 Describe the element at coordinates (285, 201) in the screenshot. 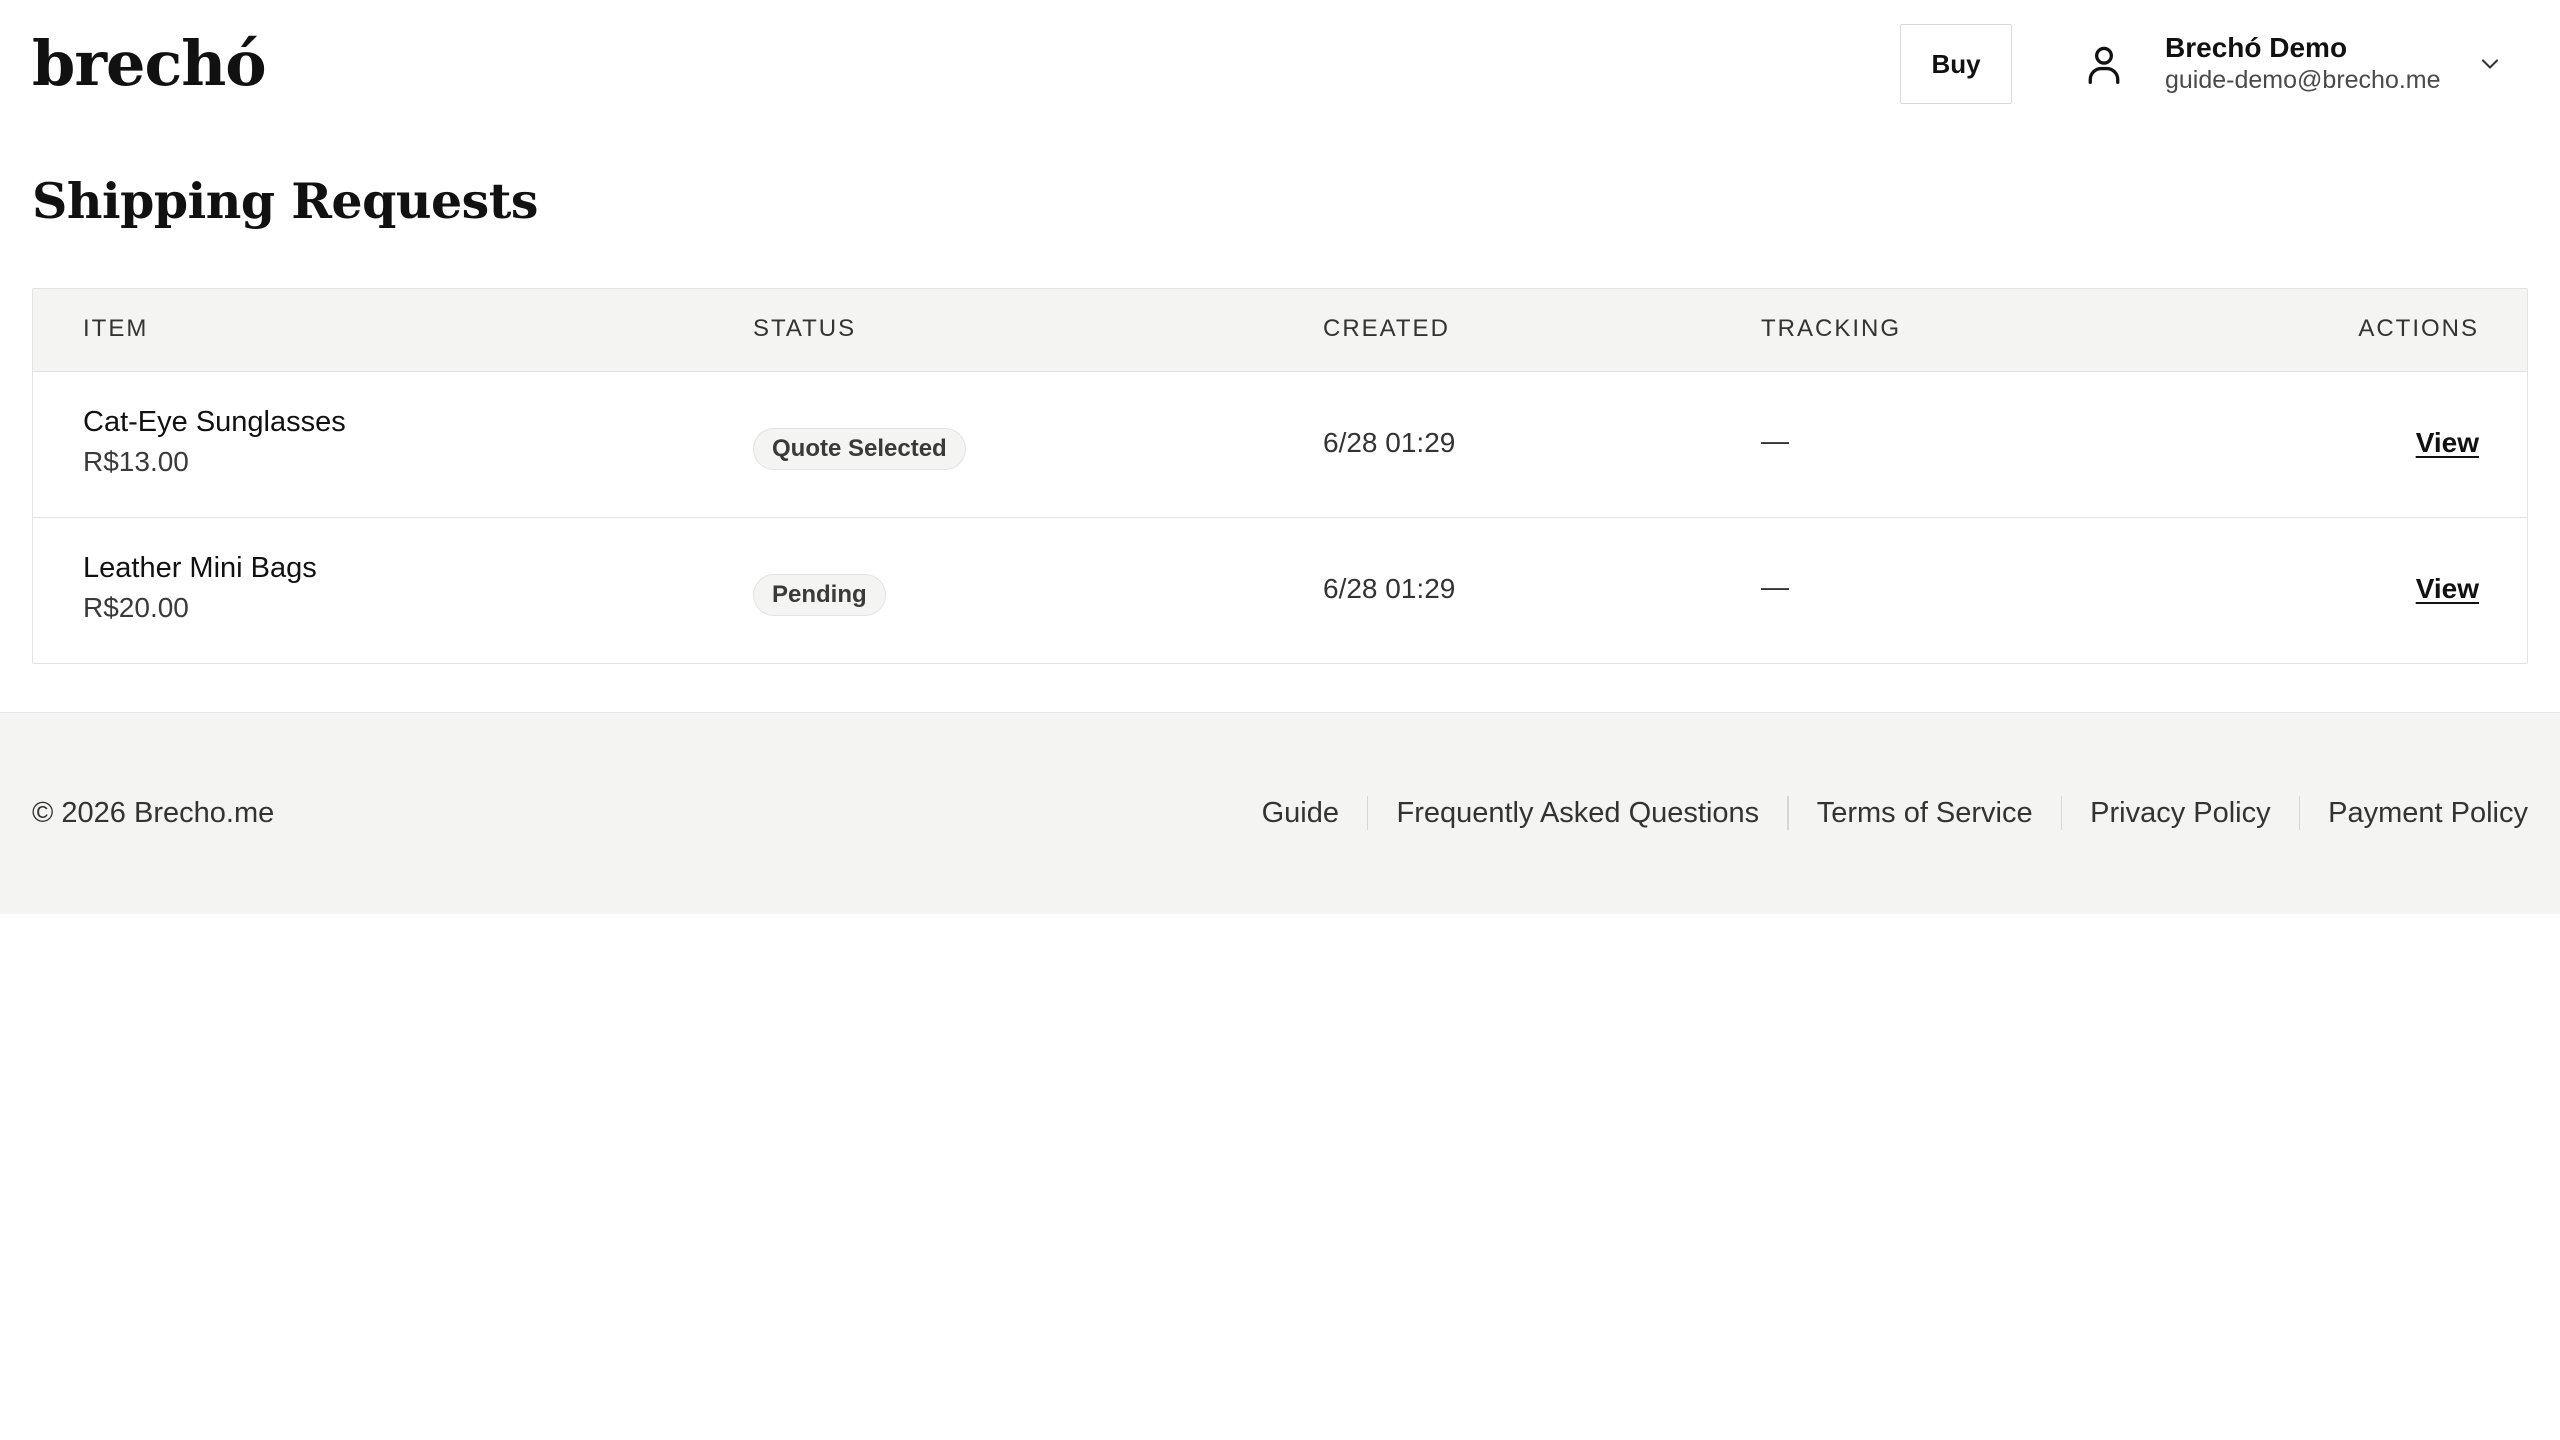

I see `page-title: Shipping Requests` at that location.